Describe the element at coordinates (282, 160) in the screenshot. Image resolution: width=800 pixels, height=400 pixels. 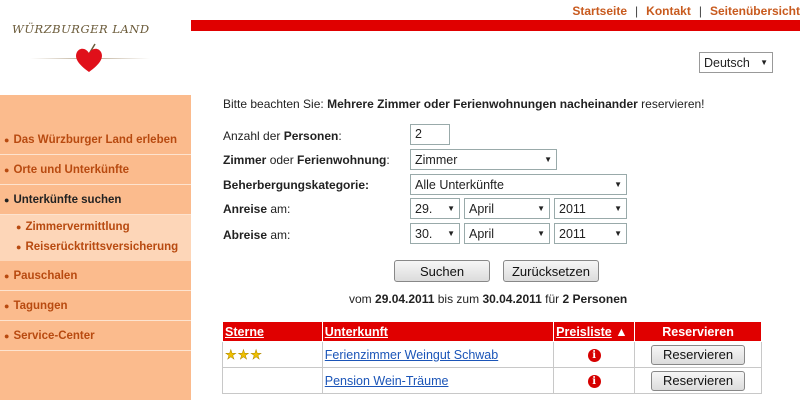
I see `label-part: oder` at that location.